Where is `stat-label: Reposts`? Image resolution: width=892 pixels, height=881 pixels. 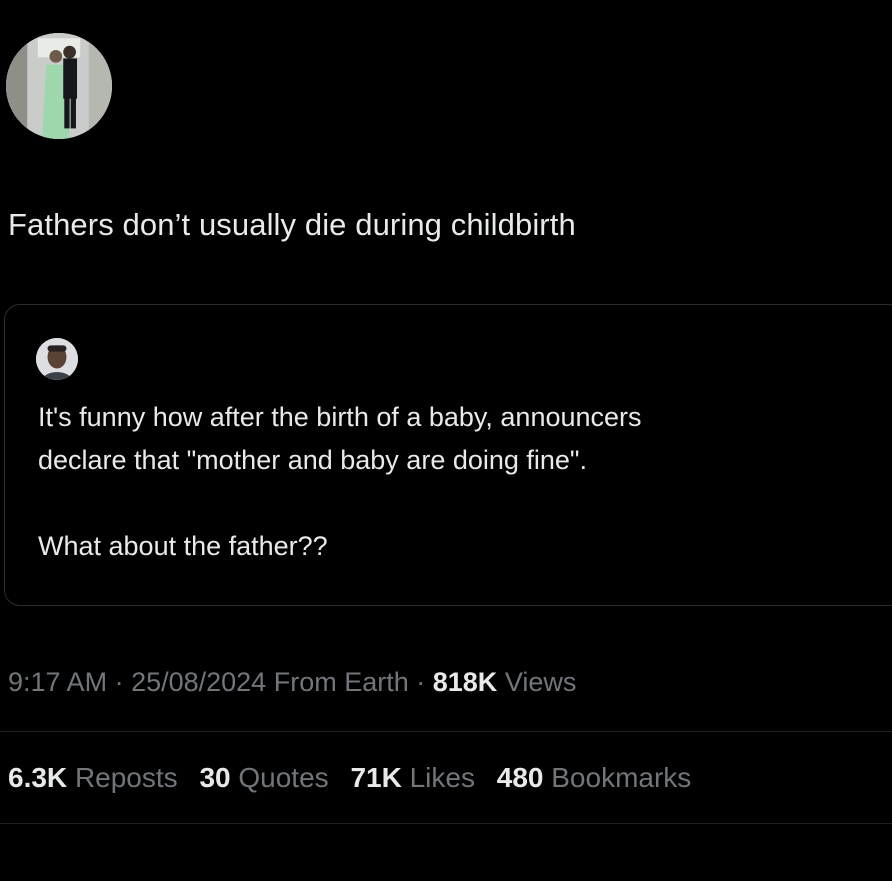
stat-label: Reposts is located at coordinates (126, 777).